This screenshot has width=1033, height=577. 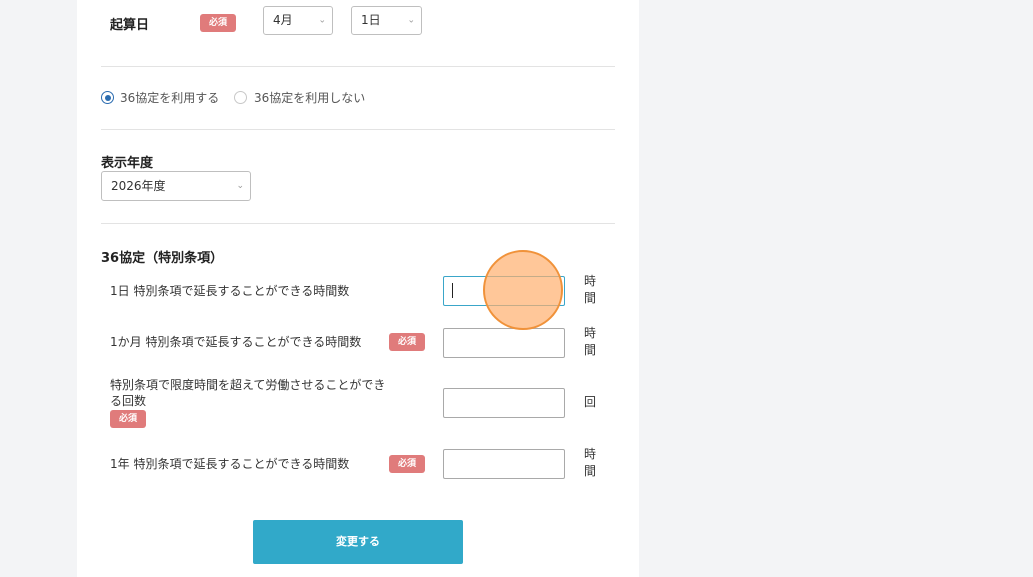 I want to click on text-caret, so click(x=452, y=290).